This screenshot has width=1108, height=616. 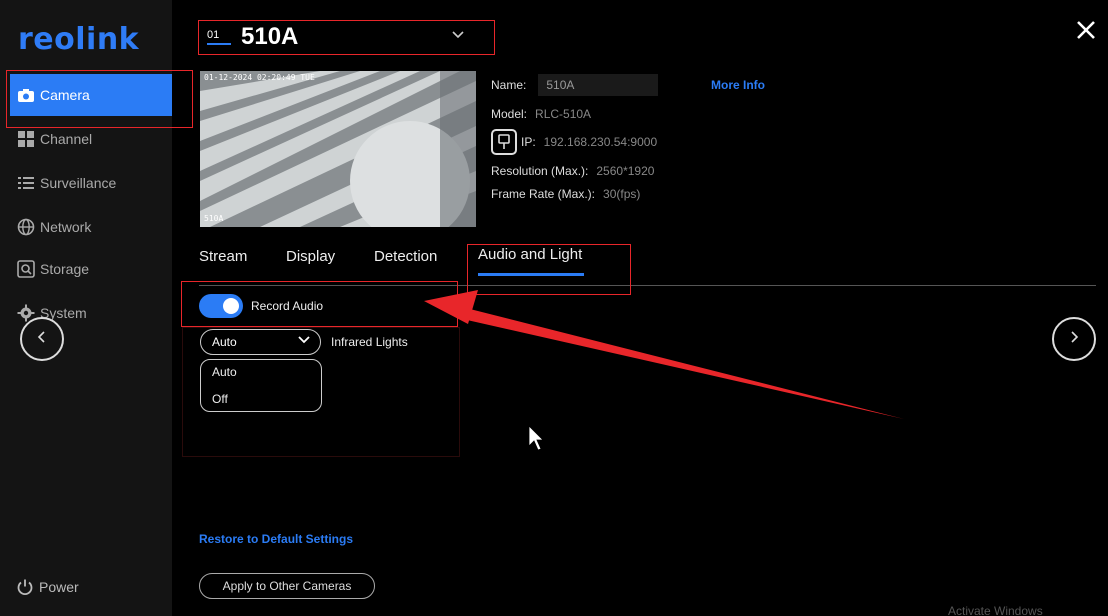 I want to click on info-model-row: Model: RLC-510A, so click(x=541, y=114).